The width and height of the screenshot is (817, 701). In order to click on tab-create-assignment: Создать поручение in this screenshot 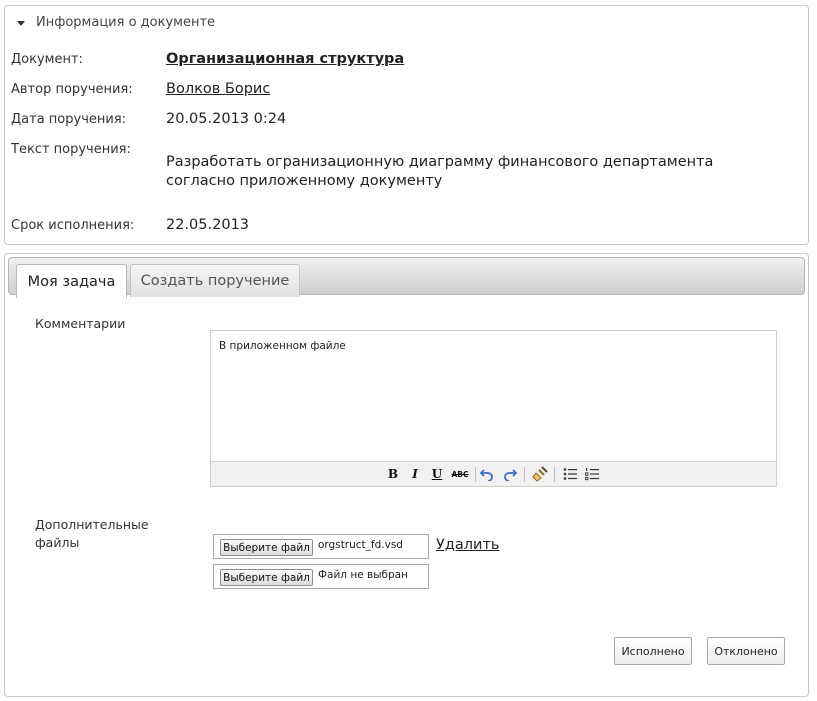, I will do `click(215, 280)`.